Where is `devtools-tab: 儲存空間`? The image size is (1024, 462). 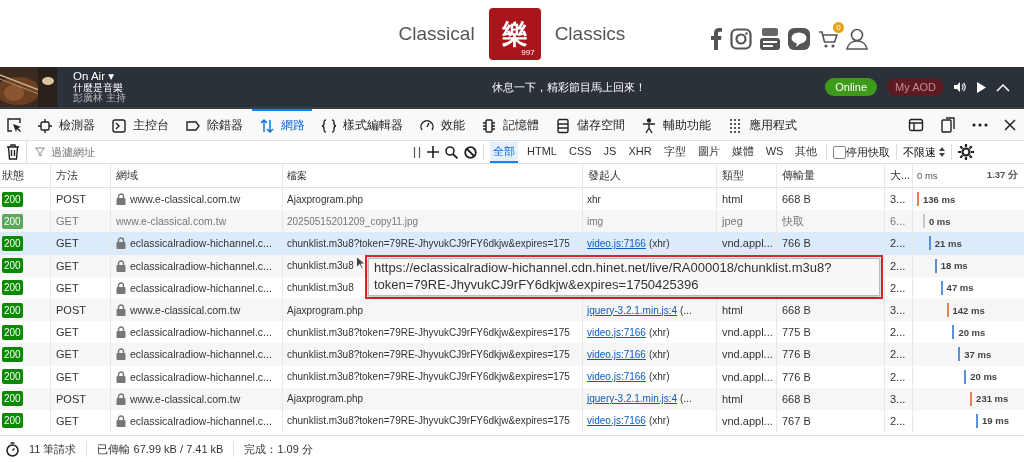
devtools-tab: 儲存空間 is located at coordinates (590, 124).